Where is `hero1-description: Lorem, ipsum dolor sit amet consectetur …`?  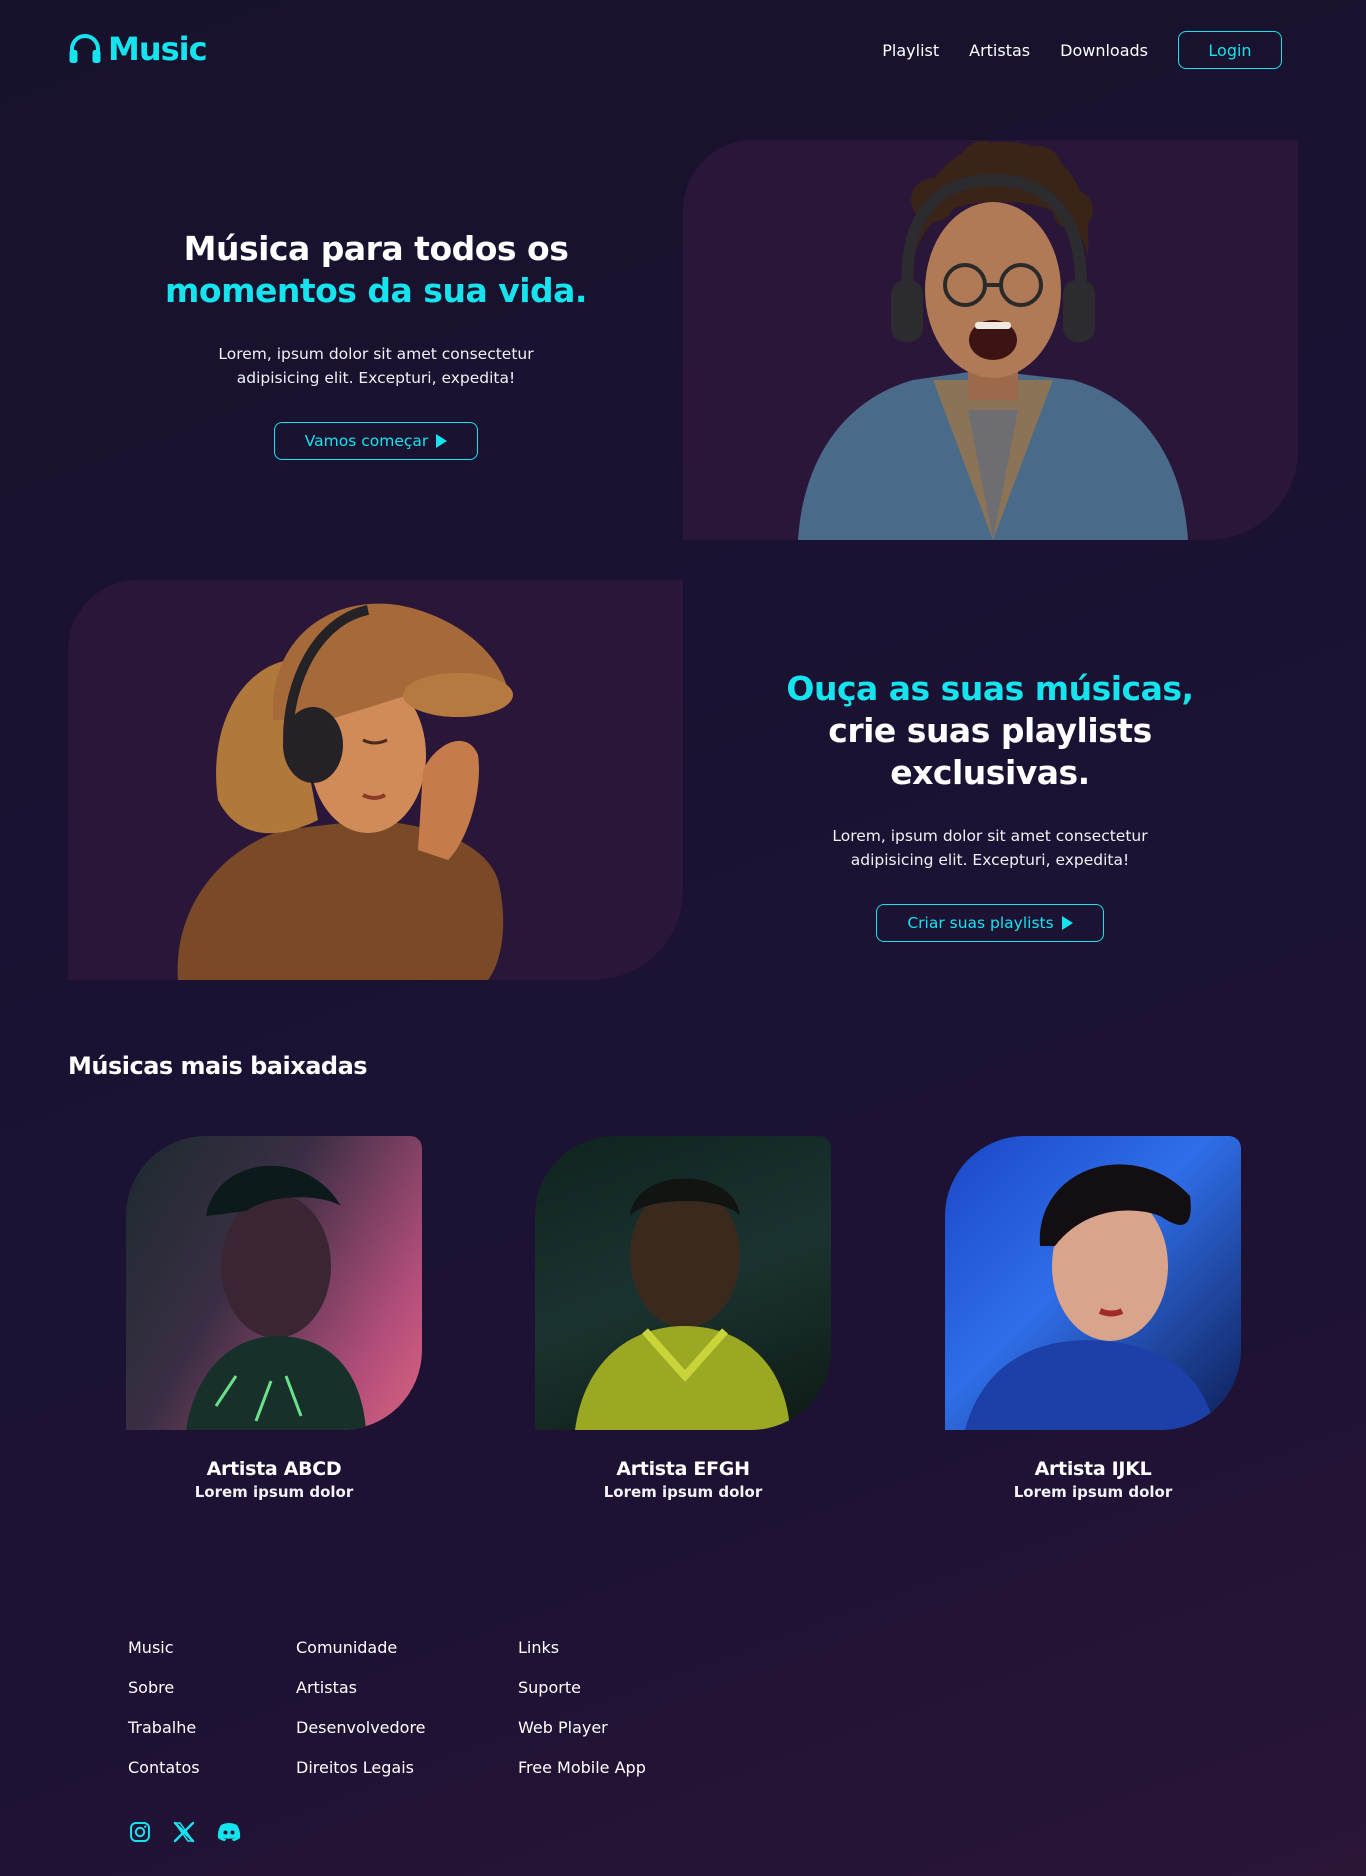
hero1-description: Lorem, ipsum dolor sit amet consectetur … is located at coordinates (376, 366).